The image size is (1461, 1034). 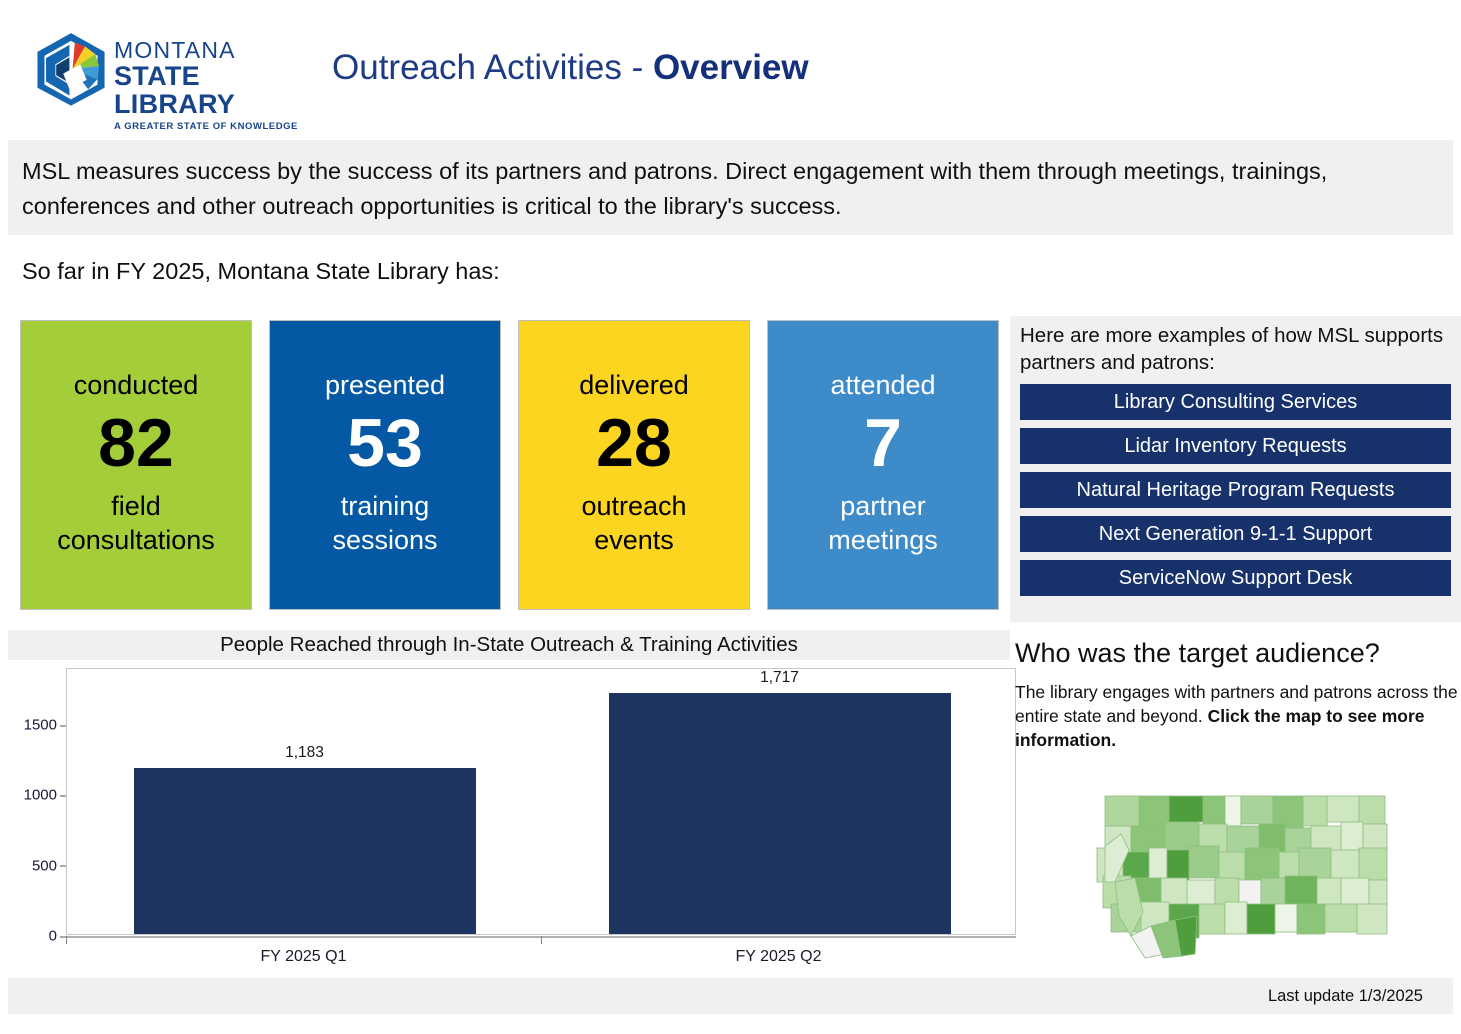 What do you see at coordinates (58, 936) in the screenshot?
I see `chart-y-tick: 0` at bounding box center [58, 936].